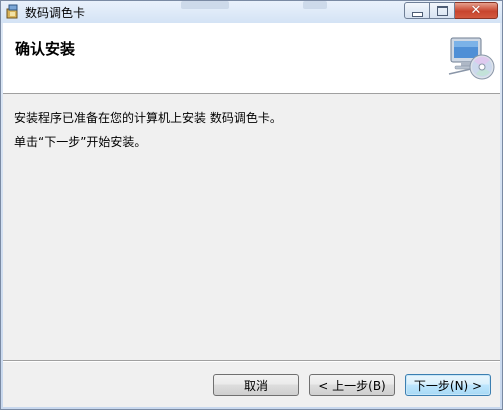 This screenshot has height=410, width=503. I want to click on close-icon: ✕, so click(476, 10).